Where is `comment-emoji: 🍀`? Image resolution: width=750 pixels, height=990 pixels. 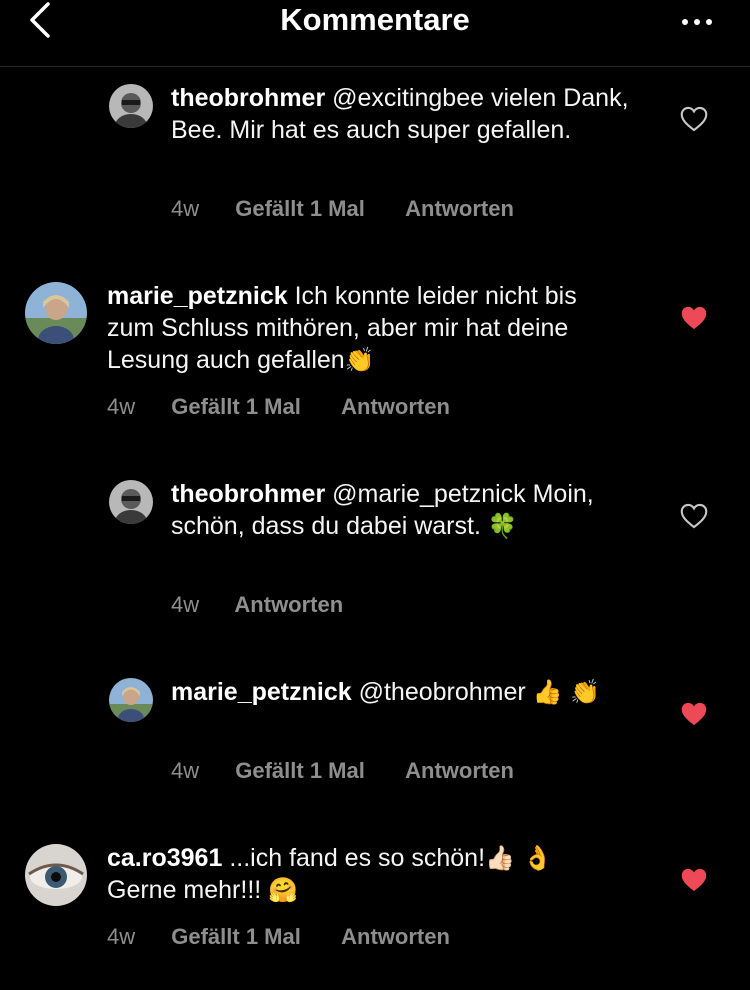 comment-emoji: 🍀 is located at coordinates (502, 526).